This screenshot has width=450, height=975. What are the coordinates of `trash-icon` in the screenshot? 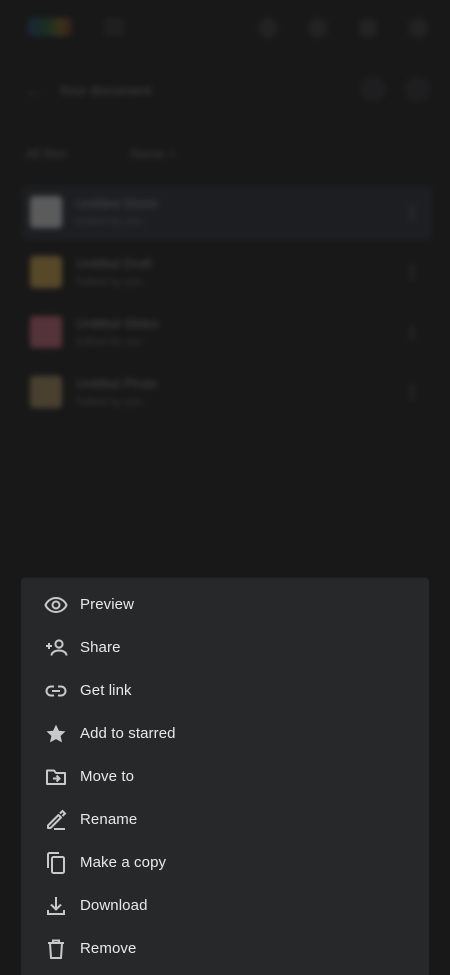 It's located at (56, 949).